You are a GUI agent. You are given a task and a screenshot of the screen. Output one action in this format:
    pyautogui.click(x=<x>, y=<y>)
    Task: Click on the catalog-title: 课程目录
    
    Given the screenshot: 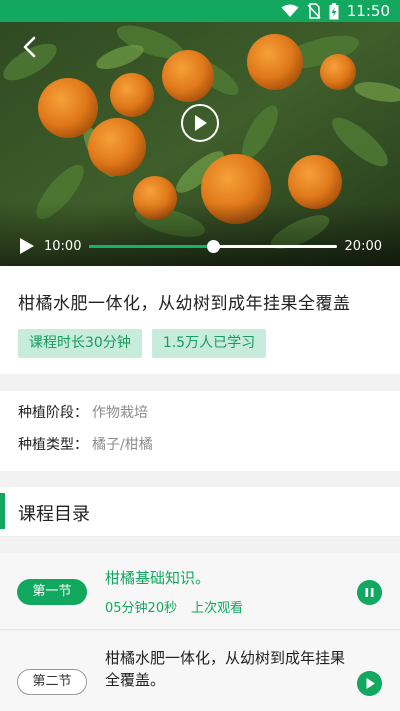 What is the action you would take?
    pyautogui.click(x=54, y=514)
    